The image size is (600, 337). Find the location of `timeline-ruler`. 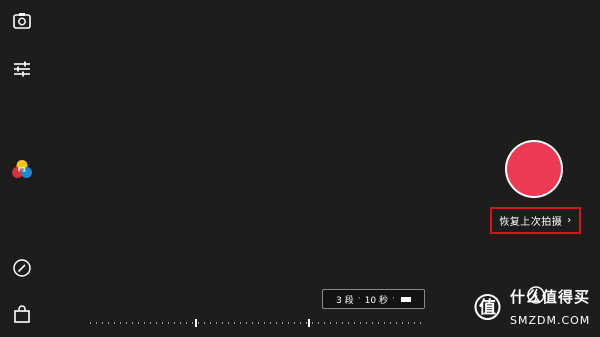

timeline-ruler is located at coordinates (257, 323).